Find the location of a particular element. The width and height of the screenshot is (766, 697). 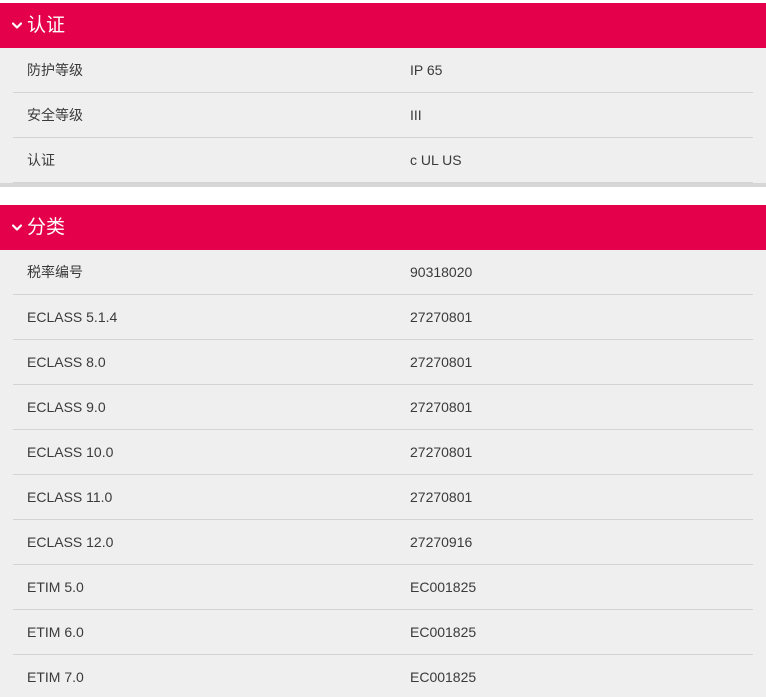

row-label: 税率编号 is located at coordinates (55, 272).